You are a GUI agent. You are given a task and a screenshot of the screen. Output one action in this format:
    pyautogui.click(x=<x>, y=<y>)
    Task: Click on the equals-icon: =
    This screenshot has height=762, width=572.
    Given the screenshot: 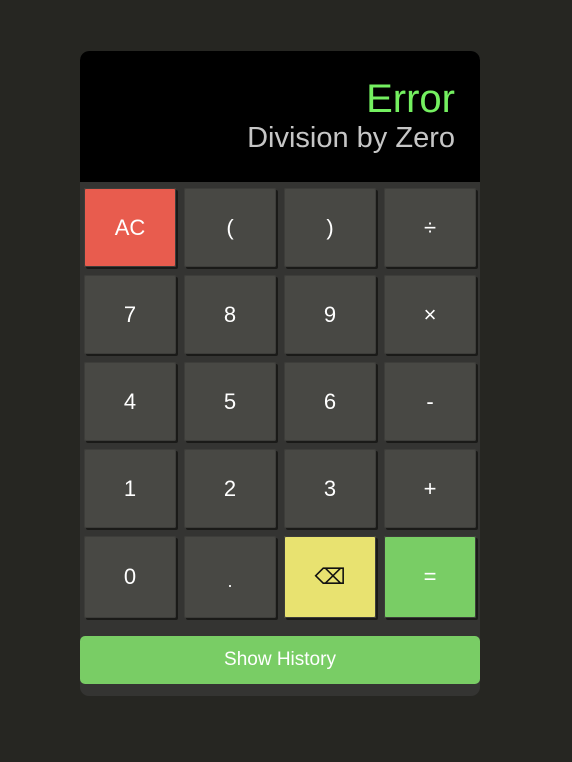 What is the action you would take?
    pyautogui.click(x=430, y=576)
    